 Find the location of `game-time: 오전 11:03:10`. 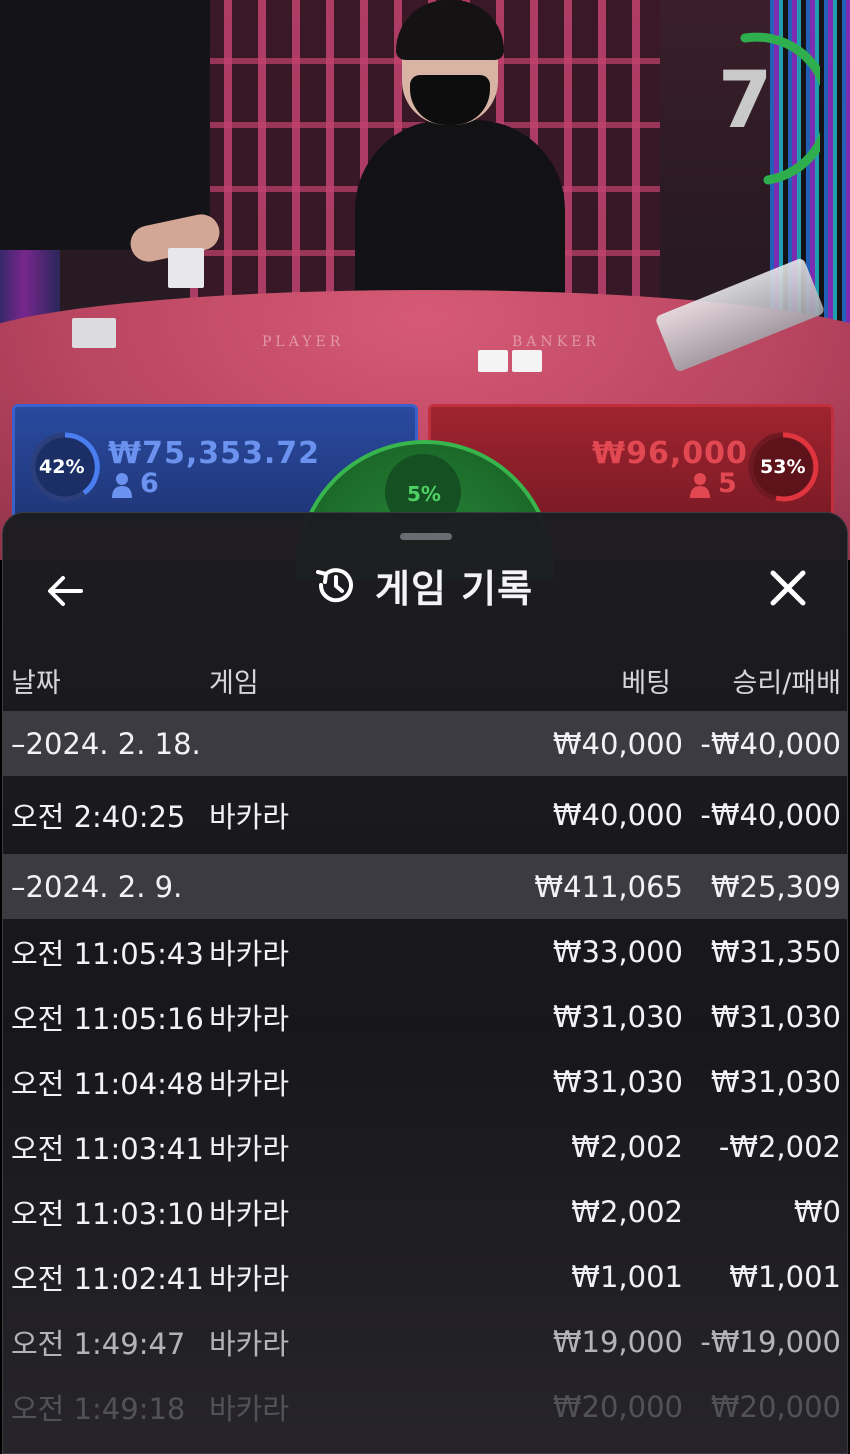

game-time: 오전 11:03:10 is located at coordinates (107, 1213).